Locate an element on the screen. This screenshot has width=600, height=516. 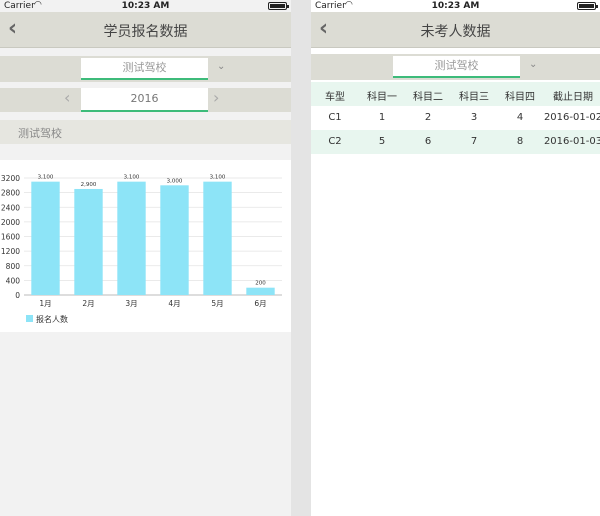
table-cell: 6 is located at coordinates (428, 141).